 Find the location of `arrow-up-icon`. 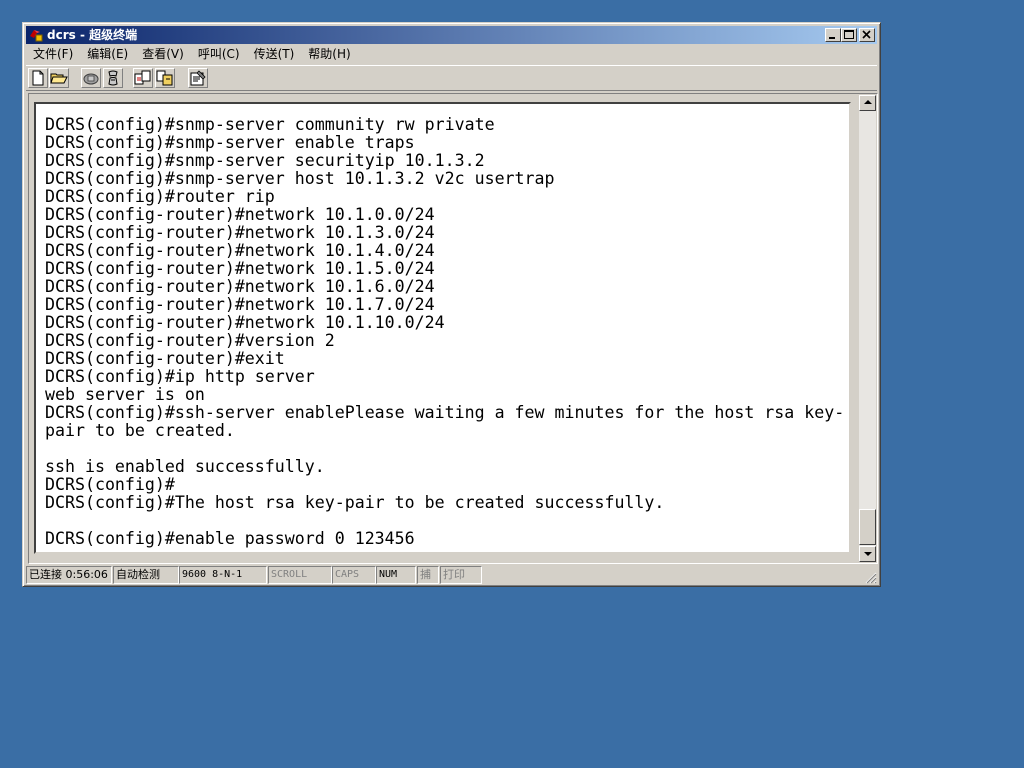

arrow-up-icon is located at coordinates (868, 102).